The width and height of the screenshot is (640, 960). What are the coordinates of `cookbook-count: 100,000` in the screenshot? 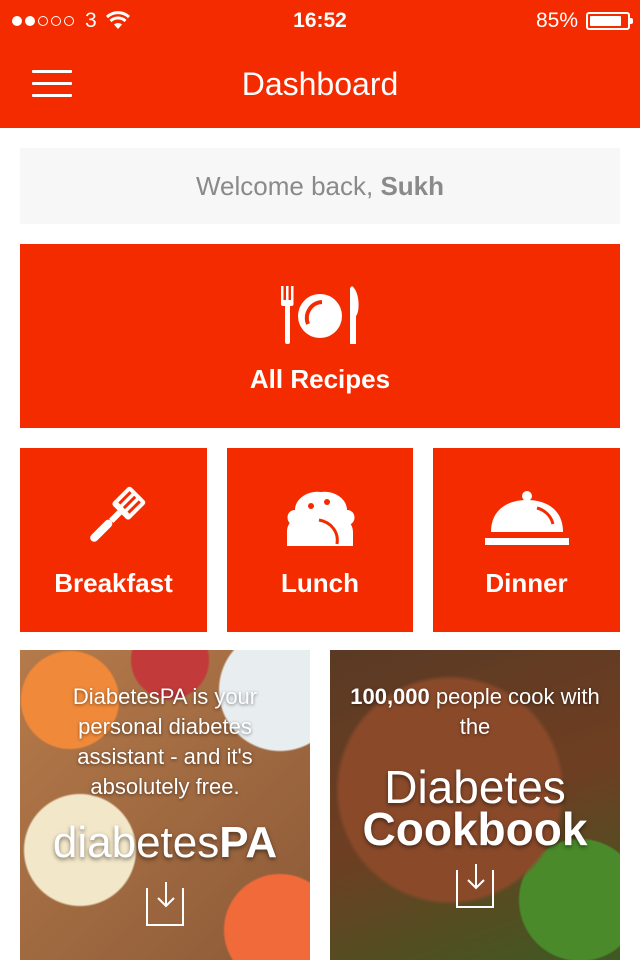 It's located at (390, 696).